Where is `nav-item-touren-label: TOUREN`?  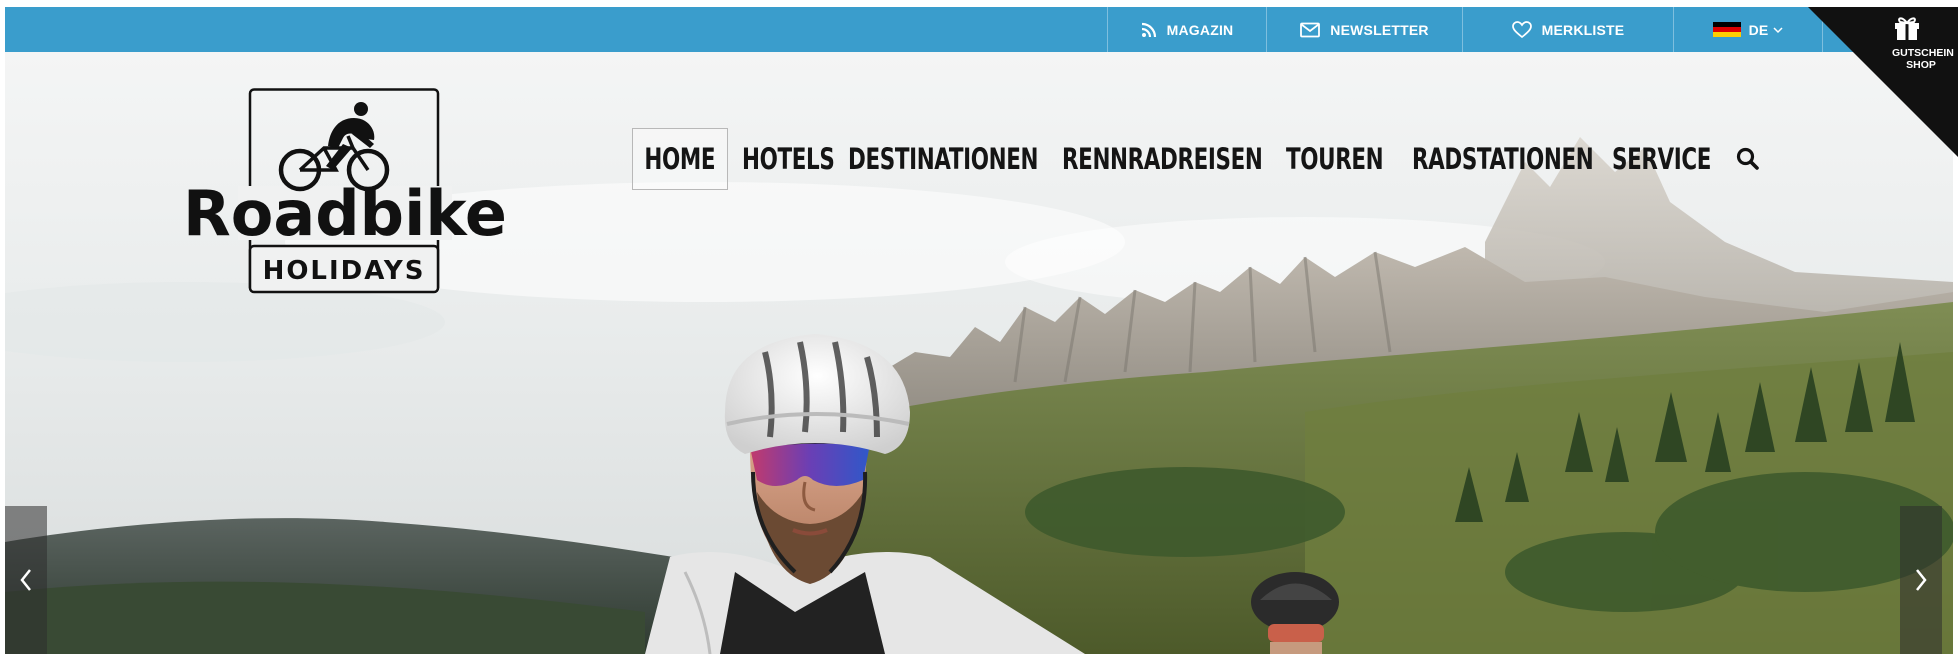 nav-item-touren-label: TOUREN is located at coordinates (1335, 159).